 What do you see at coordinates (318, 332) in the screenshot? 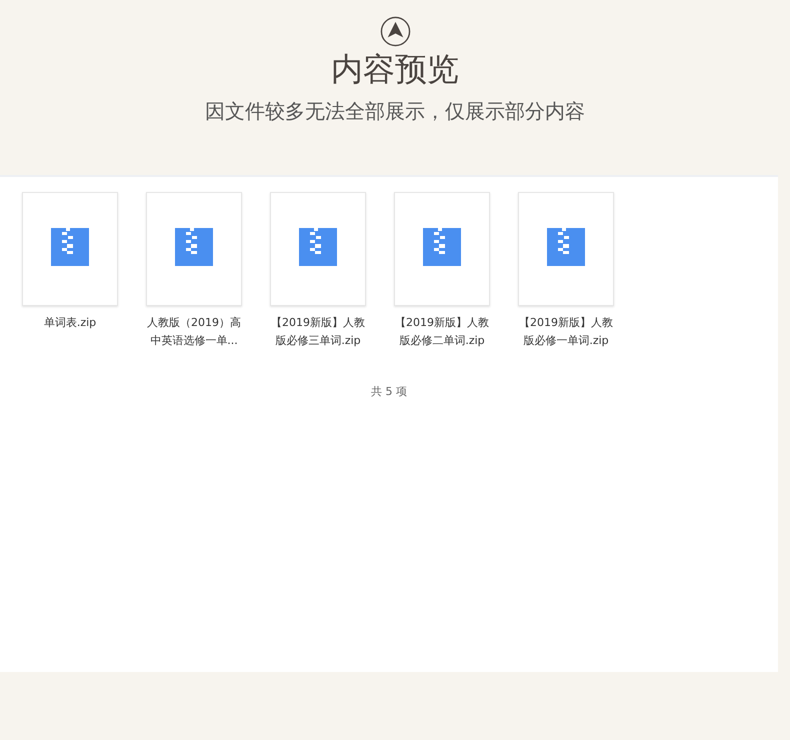
I see `file-name: 【2019新版】人教 版必修三单词.zip` at bounding box center [318, 332].